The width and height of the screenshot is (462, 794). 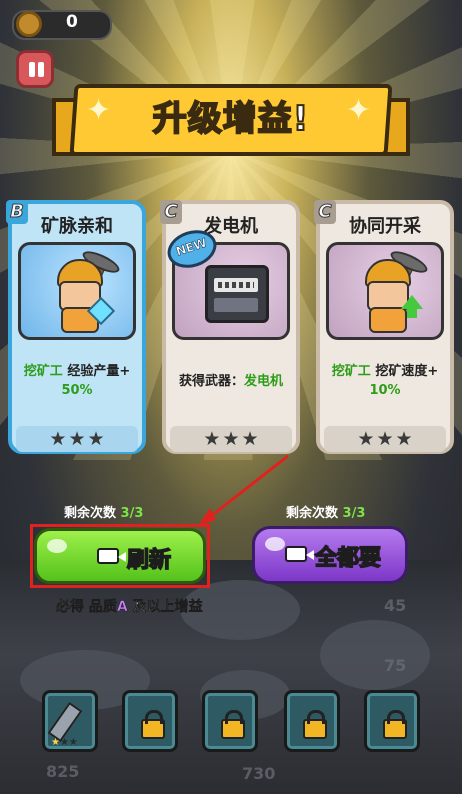 I want to click on take-all-button-label: 全都要, so click(x=348, y=558).